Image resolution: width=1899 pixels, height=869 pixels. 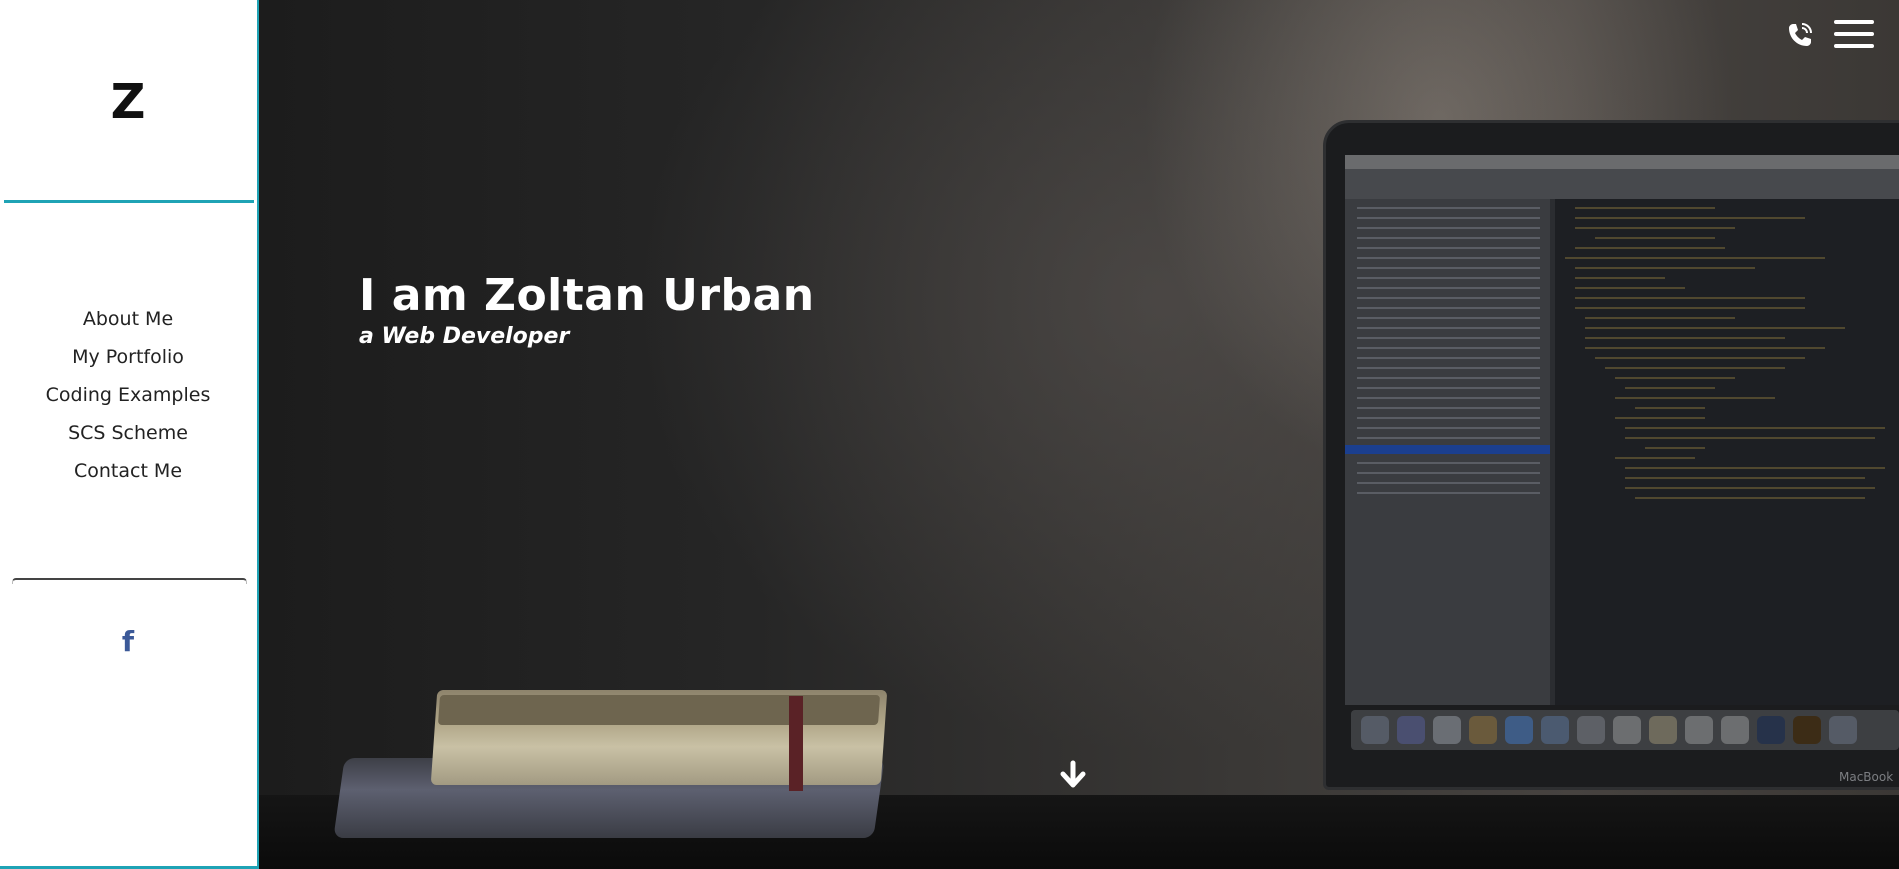 What do you see at coordinates (1800, 35) in the screenshot?
I see `phone-icon` at bounding box center [1800, 35].